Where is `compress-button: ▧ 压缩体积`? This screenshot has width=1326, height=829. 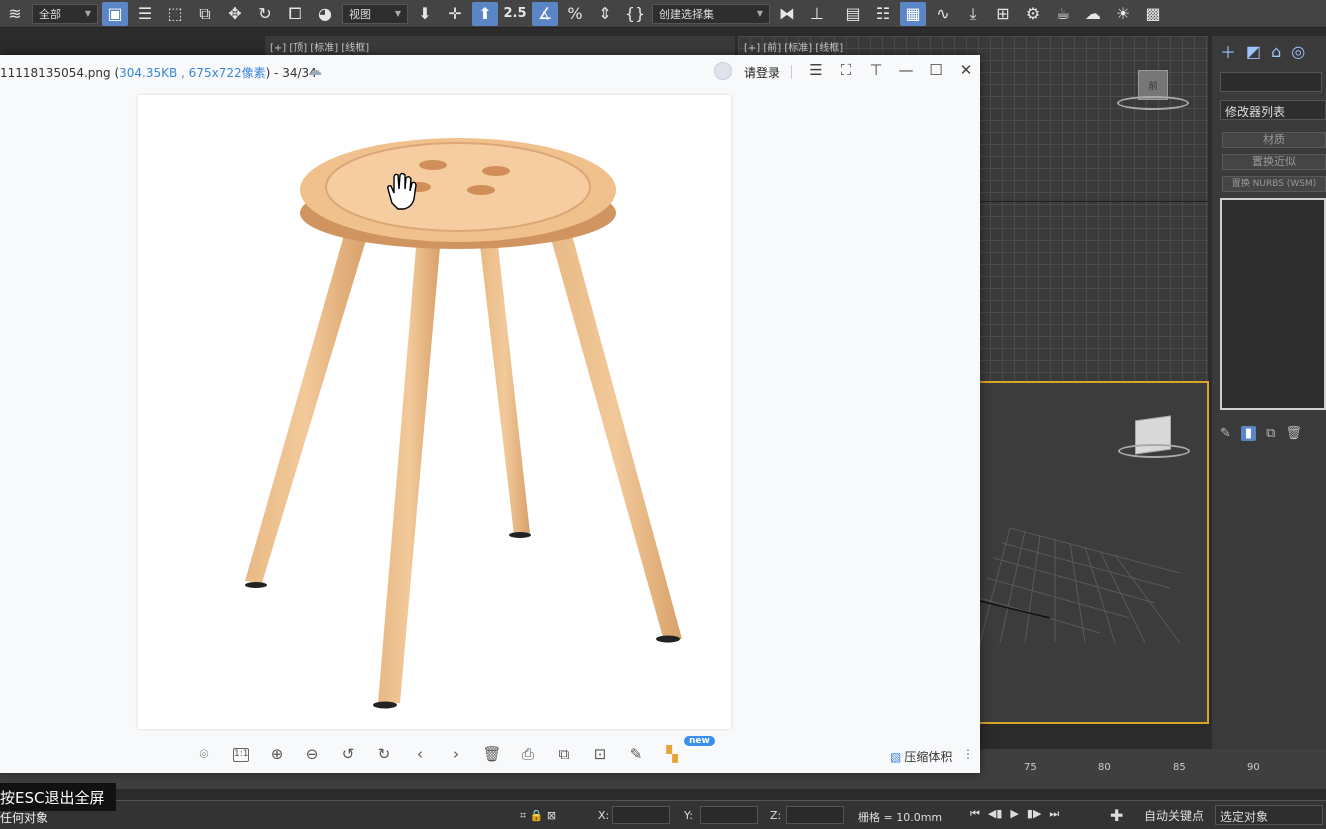 compress-button: ▧ 压缩体积 is located at coordinates (921, 756).